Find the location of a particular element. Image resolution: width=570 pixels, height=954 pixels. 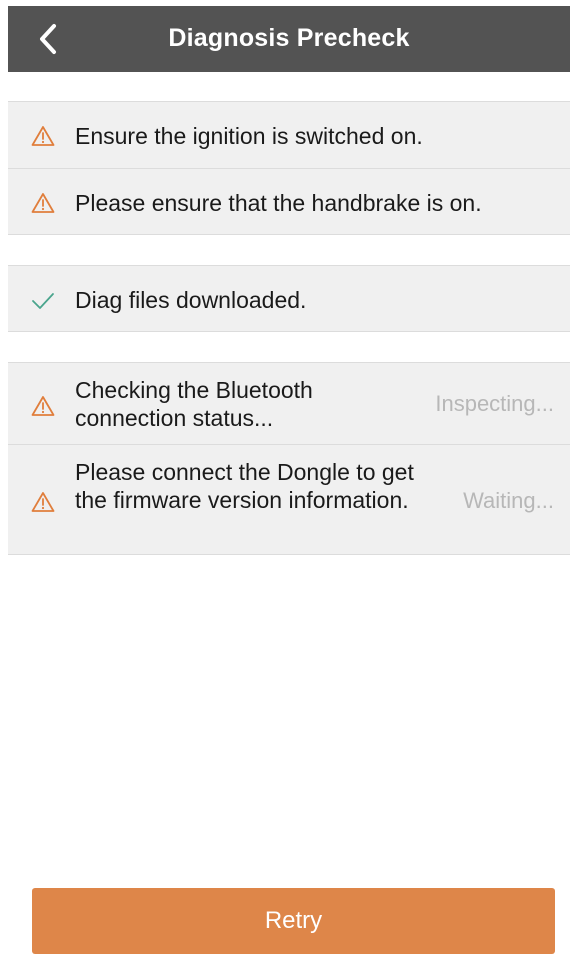

nav-header: Diagnosis Precheck is located at coordinates (289, 39).